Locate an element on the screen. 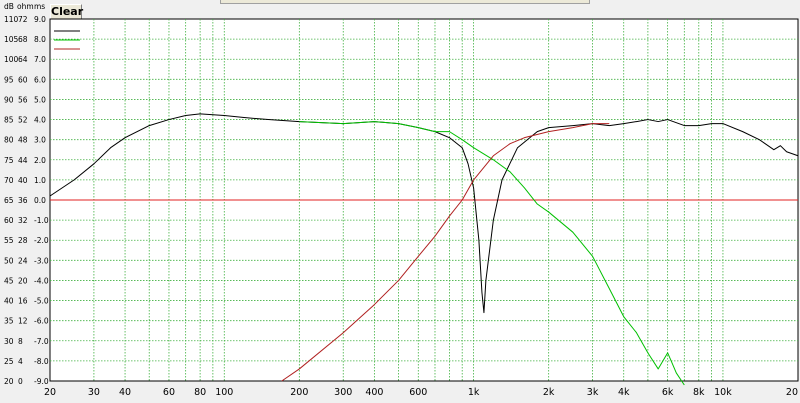  xtick-label: 200 is located at coordinates (299, 392).